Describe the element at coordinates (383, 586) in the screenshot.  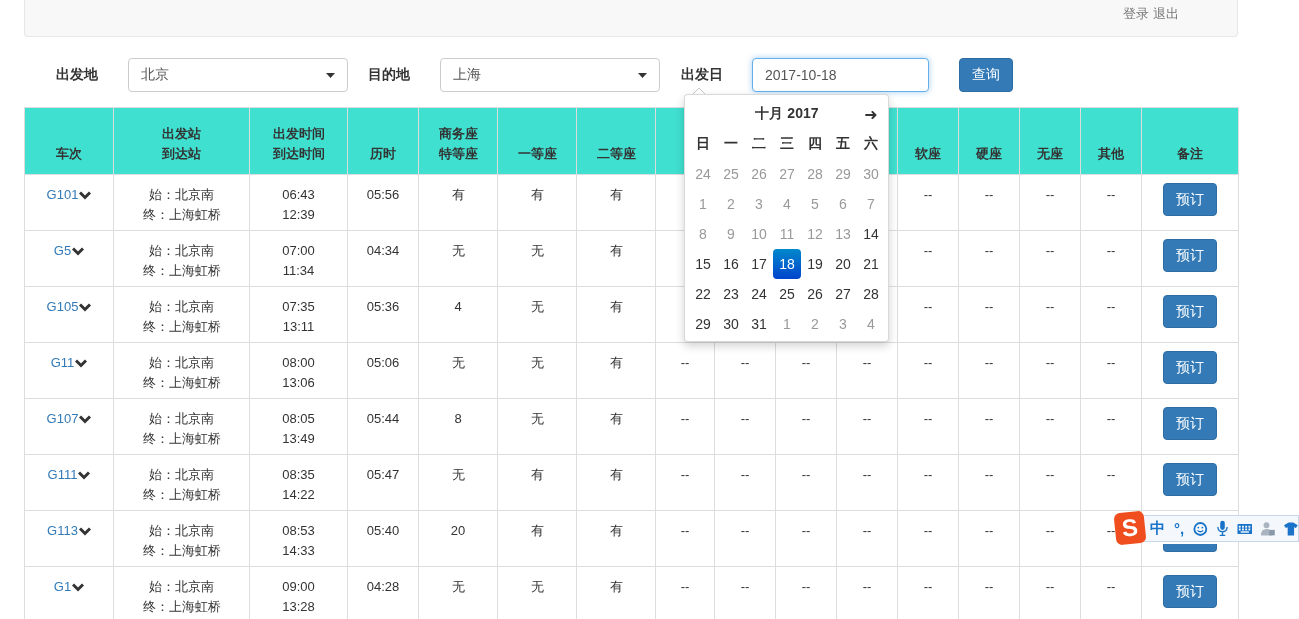
I see `duration-text: 04:28` at that location.